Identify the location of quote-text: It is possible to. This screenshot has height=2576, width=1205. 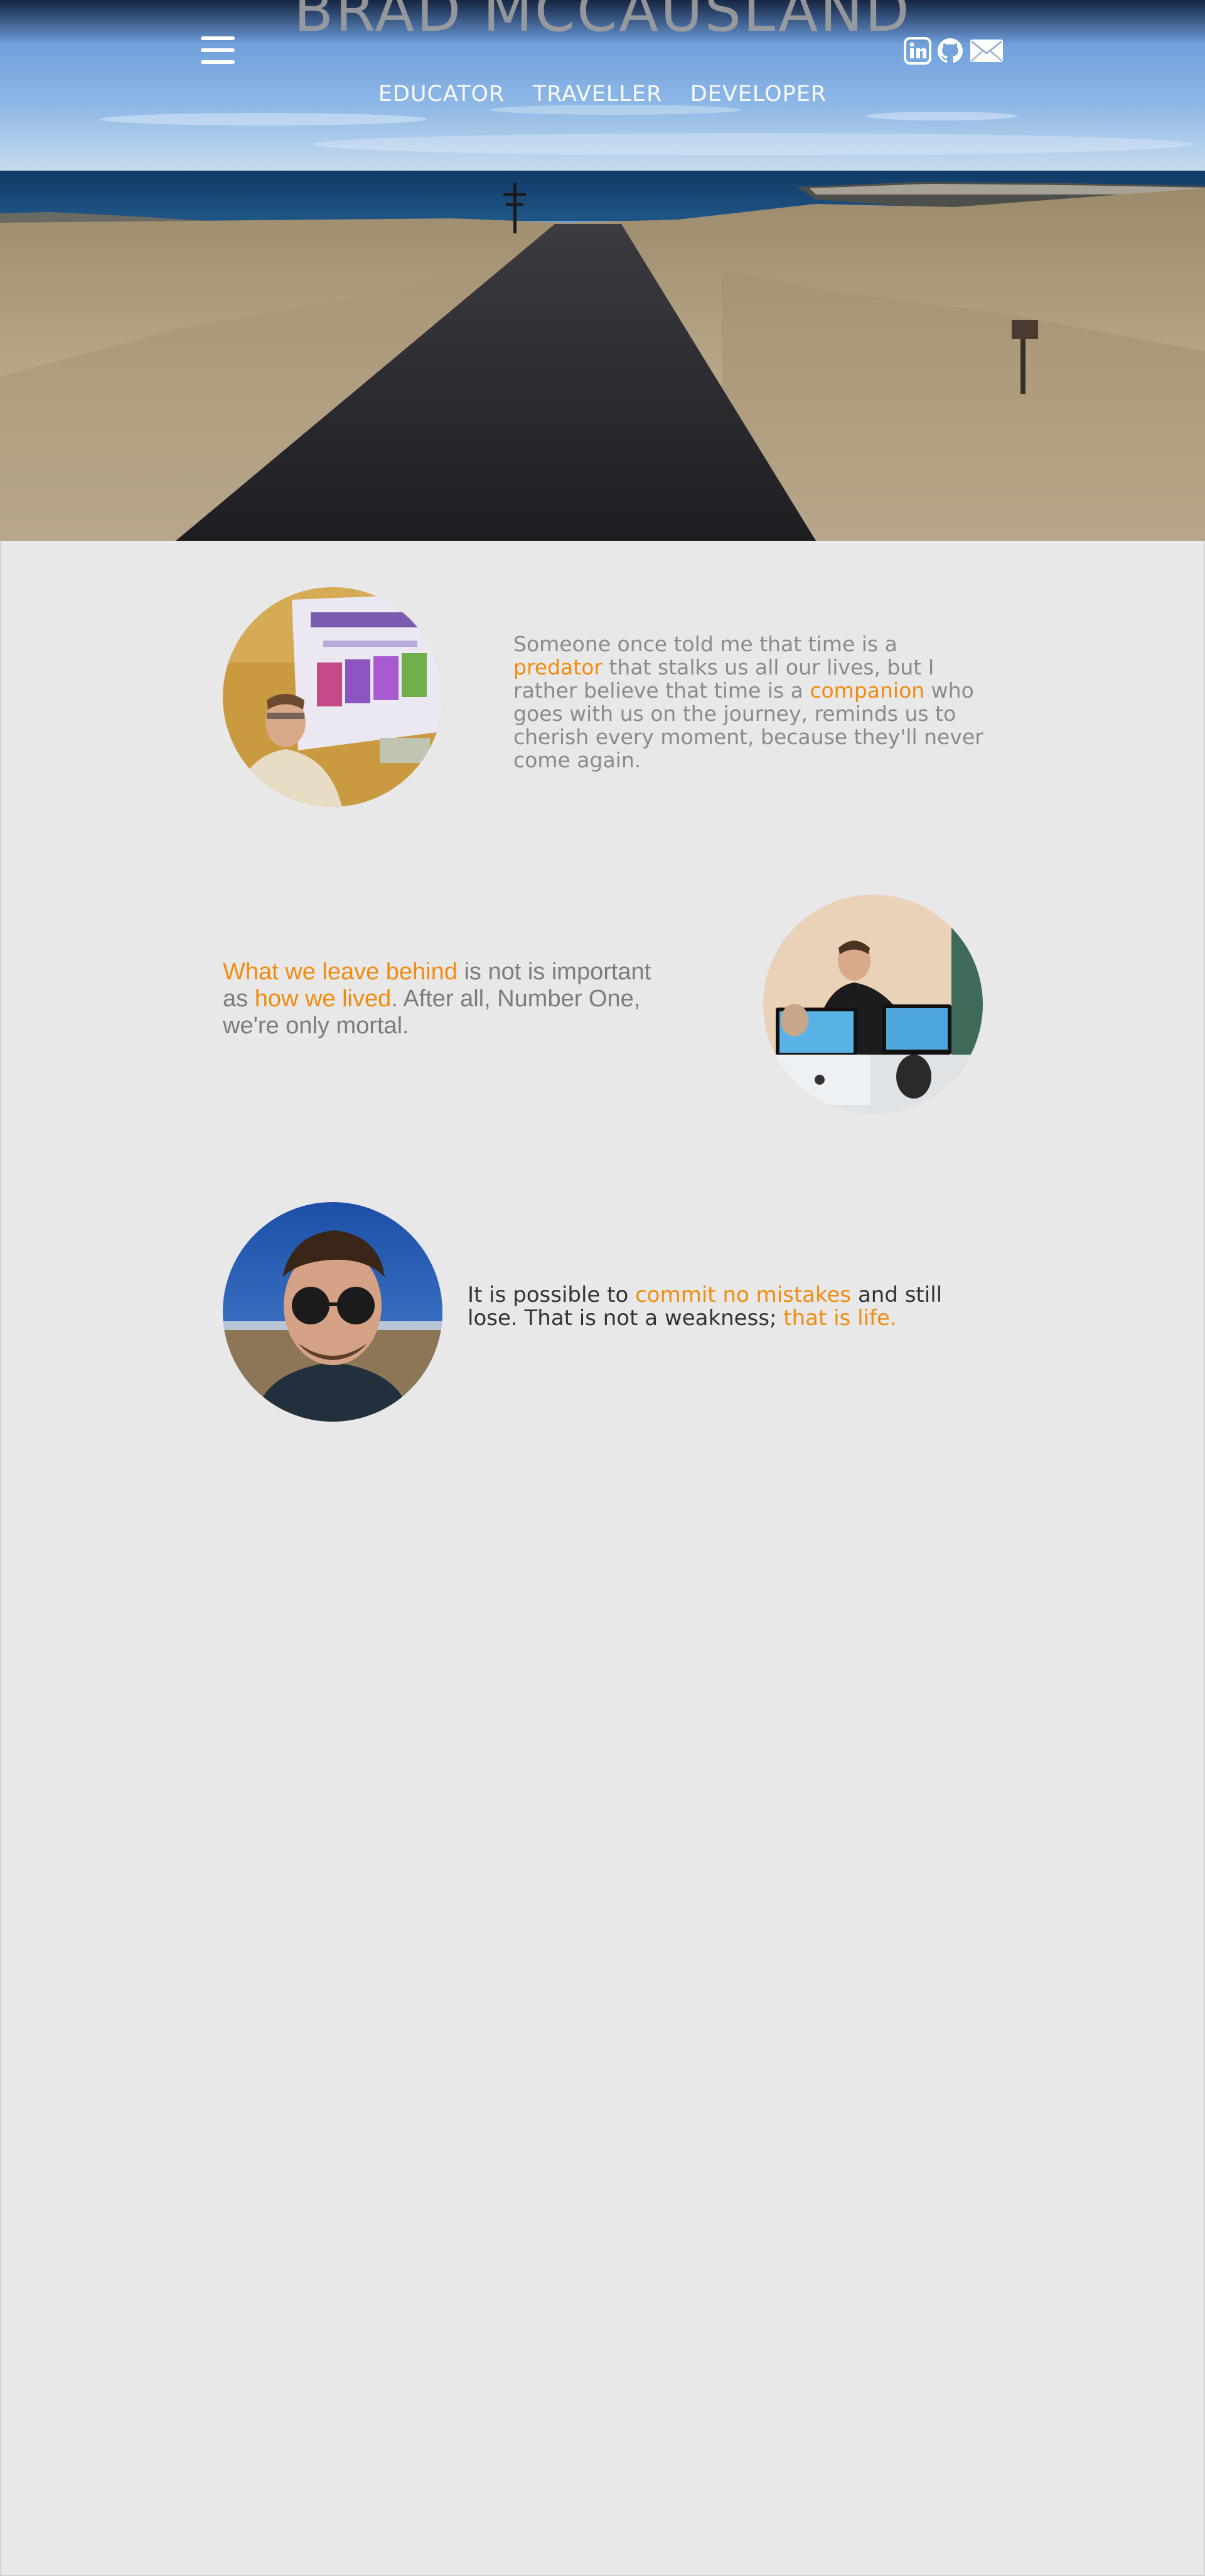
(552, 1294).